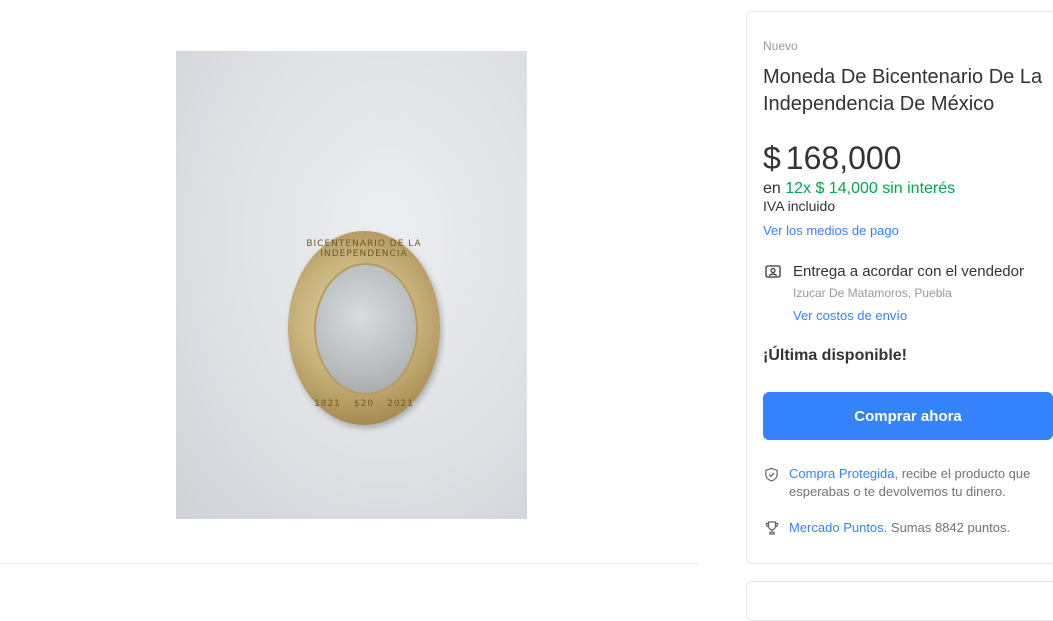  What do you see at coordinates (799, 206) in the screenshot?
I see `tax-note: IVA incluido` at bounding box center [799, 206].